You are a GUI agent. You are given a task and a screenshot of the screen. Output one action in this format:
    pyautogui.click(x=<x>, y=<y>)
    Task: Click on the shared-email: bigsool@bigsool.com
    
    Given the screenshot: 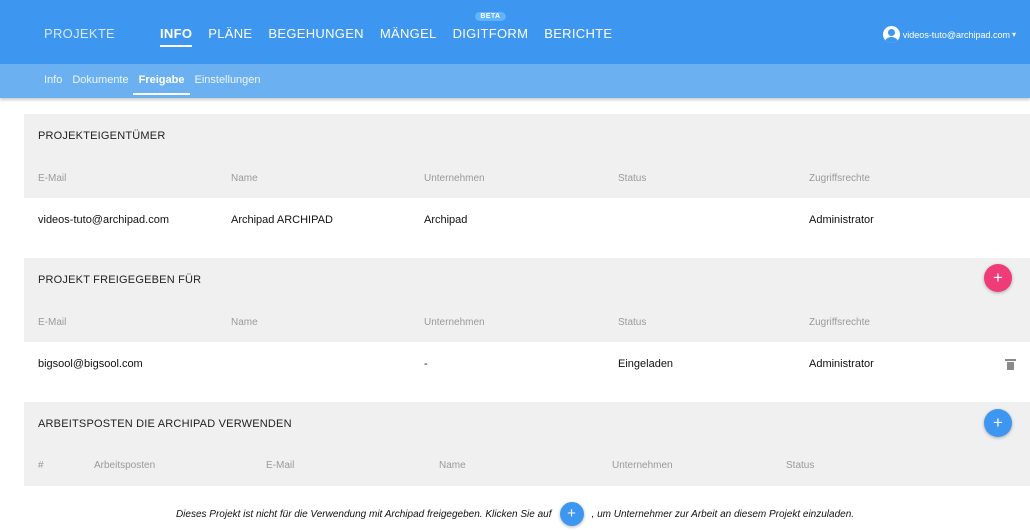 What is the action you would take?
    pyautogui.click(x=90, y=364)
    